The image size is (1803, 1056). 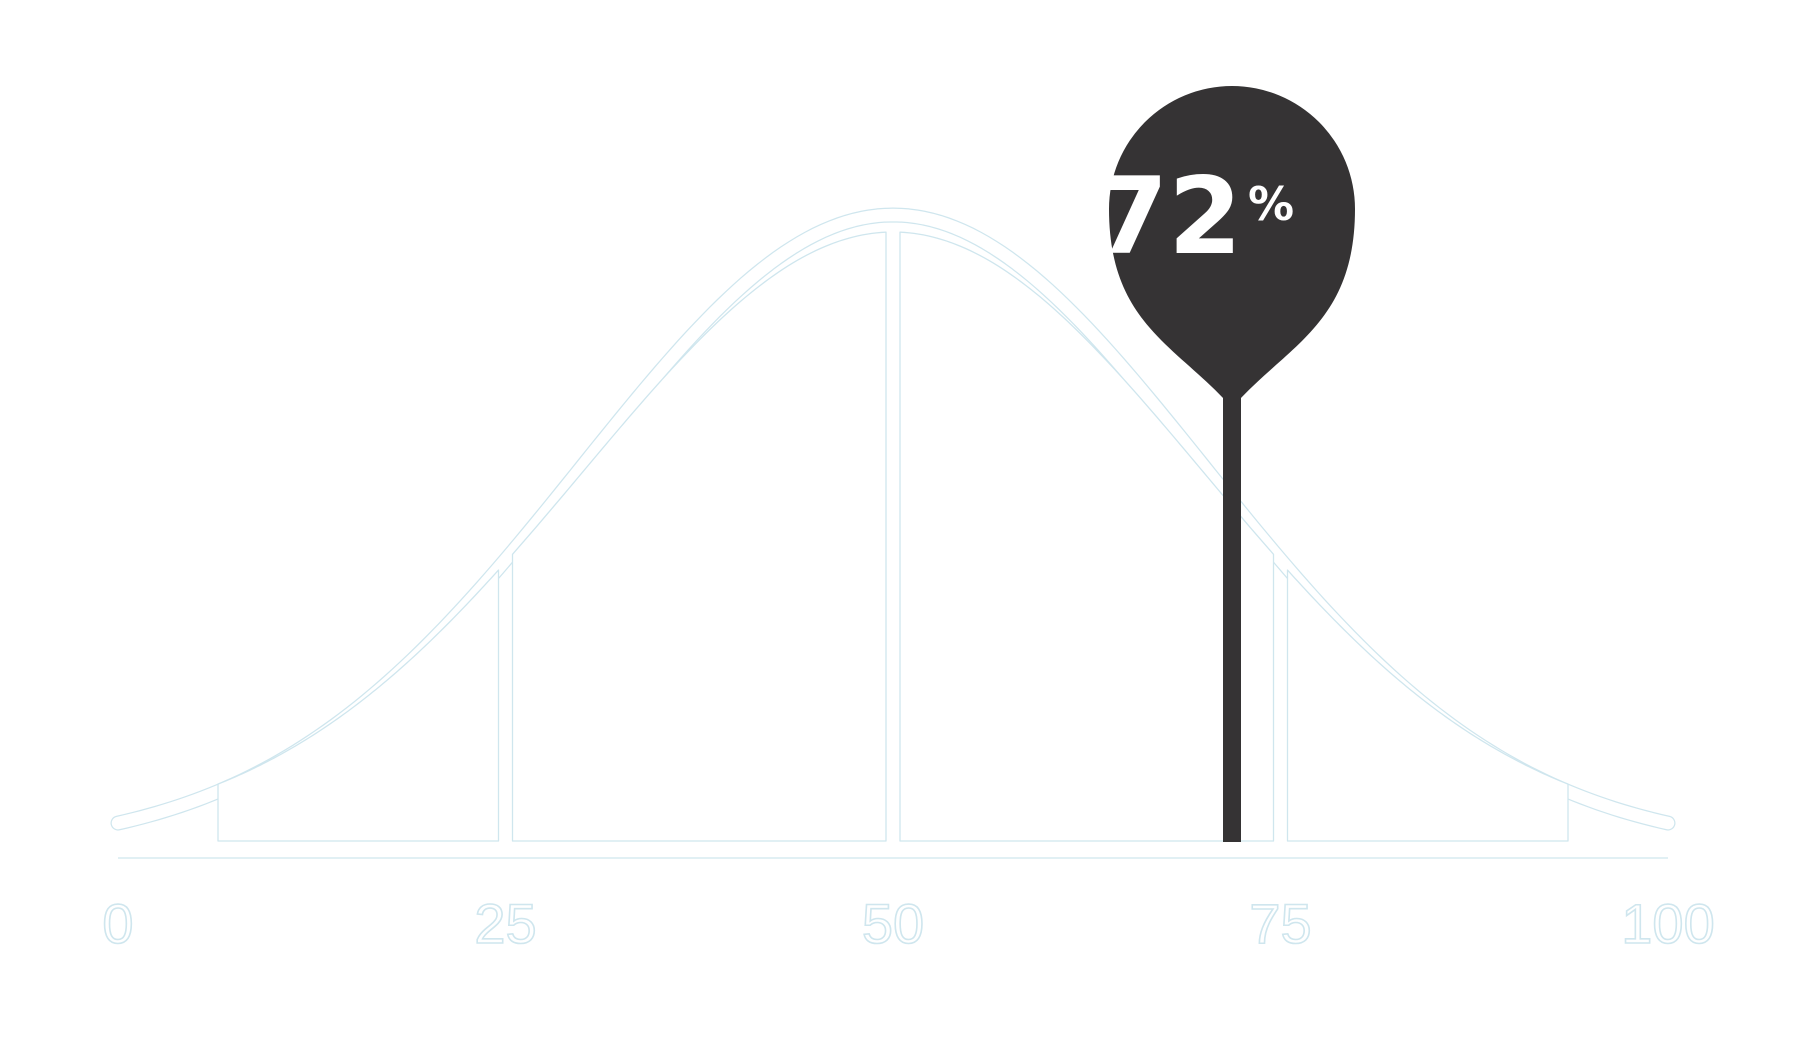 I want to click on marker-value-label: 72, so click(x=1168, y=216).